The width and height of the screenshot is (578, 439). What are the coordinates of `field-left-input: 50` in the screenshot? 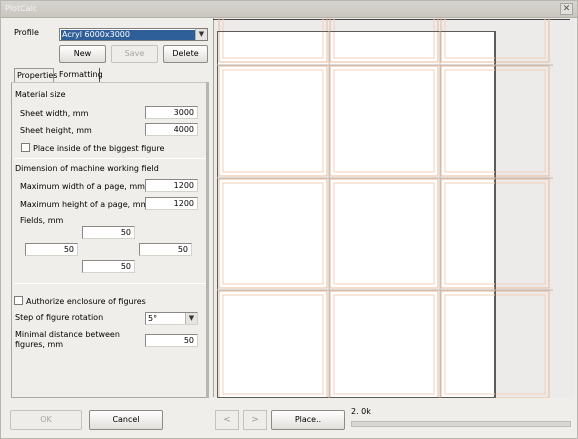 It's located at (51, 249).